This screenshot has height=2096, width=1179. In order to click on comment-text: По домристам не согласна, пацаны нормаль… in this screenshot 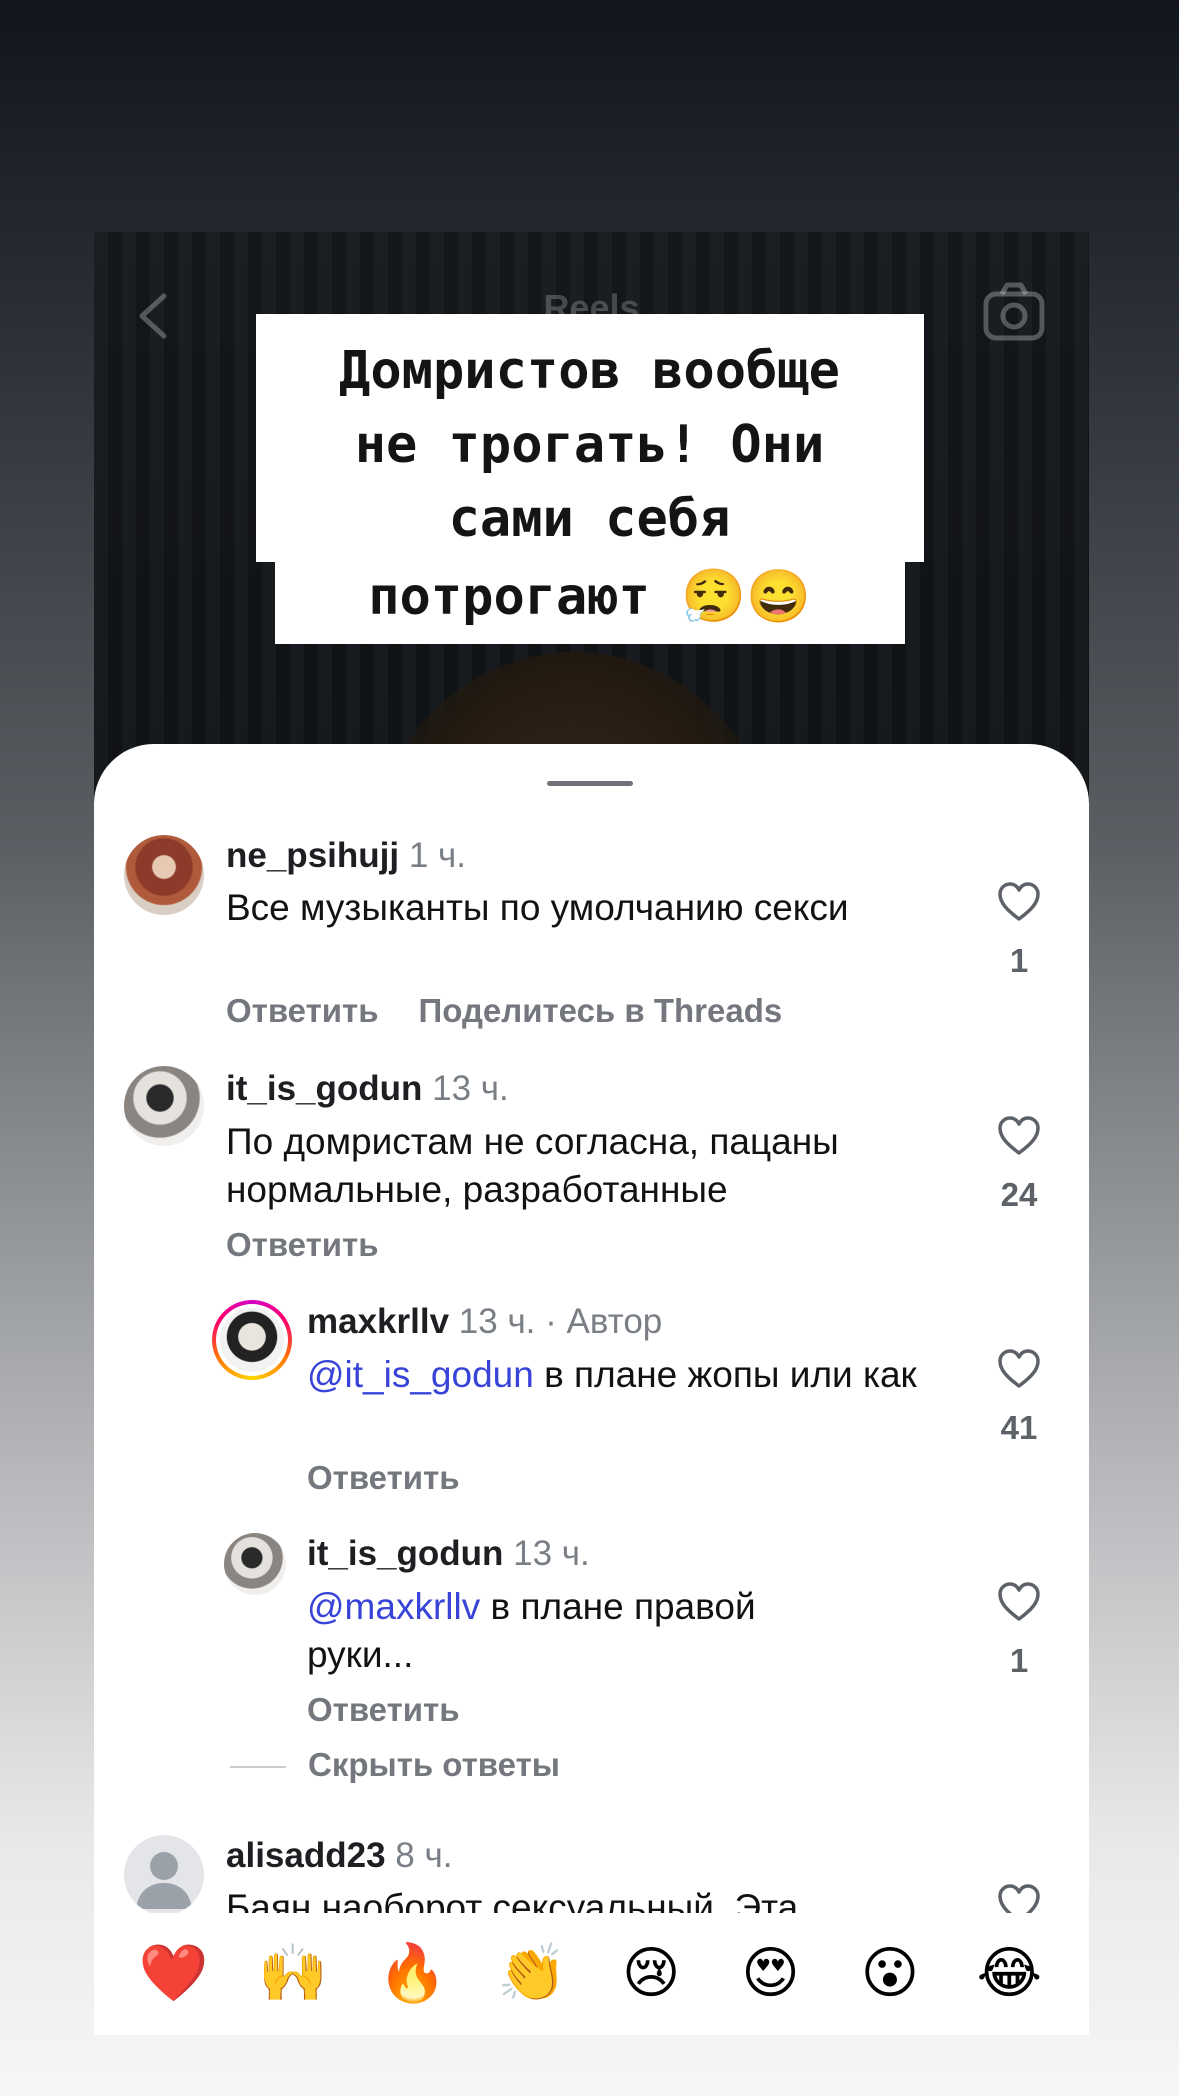, I will do `click(532, 1165)`.